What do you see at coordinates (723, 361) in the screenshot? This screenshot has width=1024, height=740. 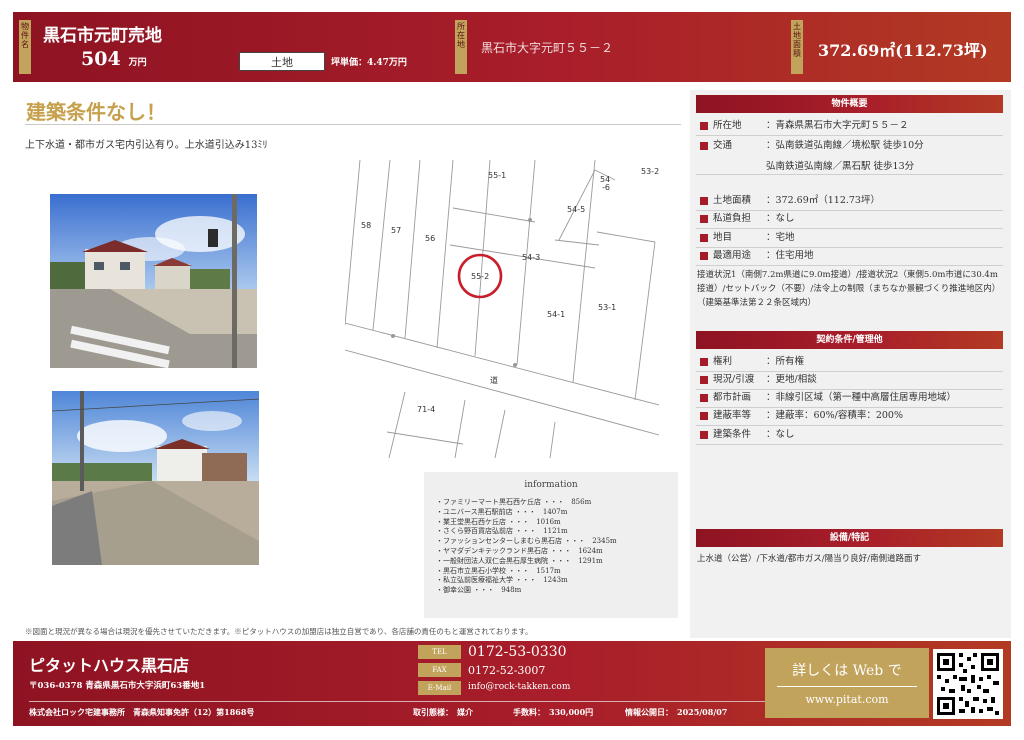 I see `row-label: 権利` at bounding box center [723, 361].